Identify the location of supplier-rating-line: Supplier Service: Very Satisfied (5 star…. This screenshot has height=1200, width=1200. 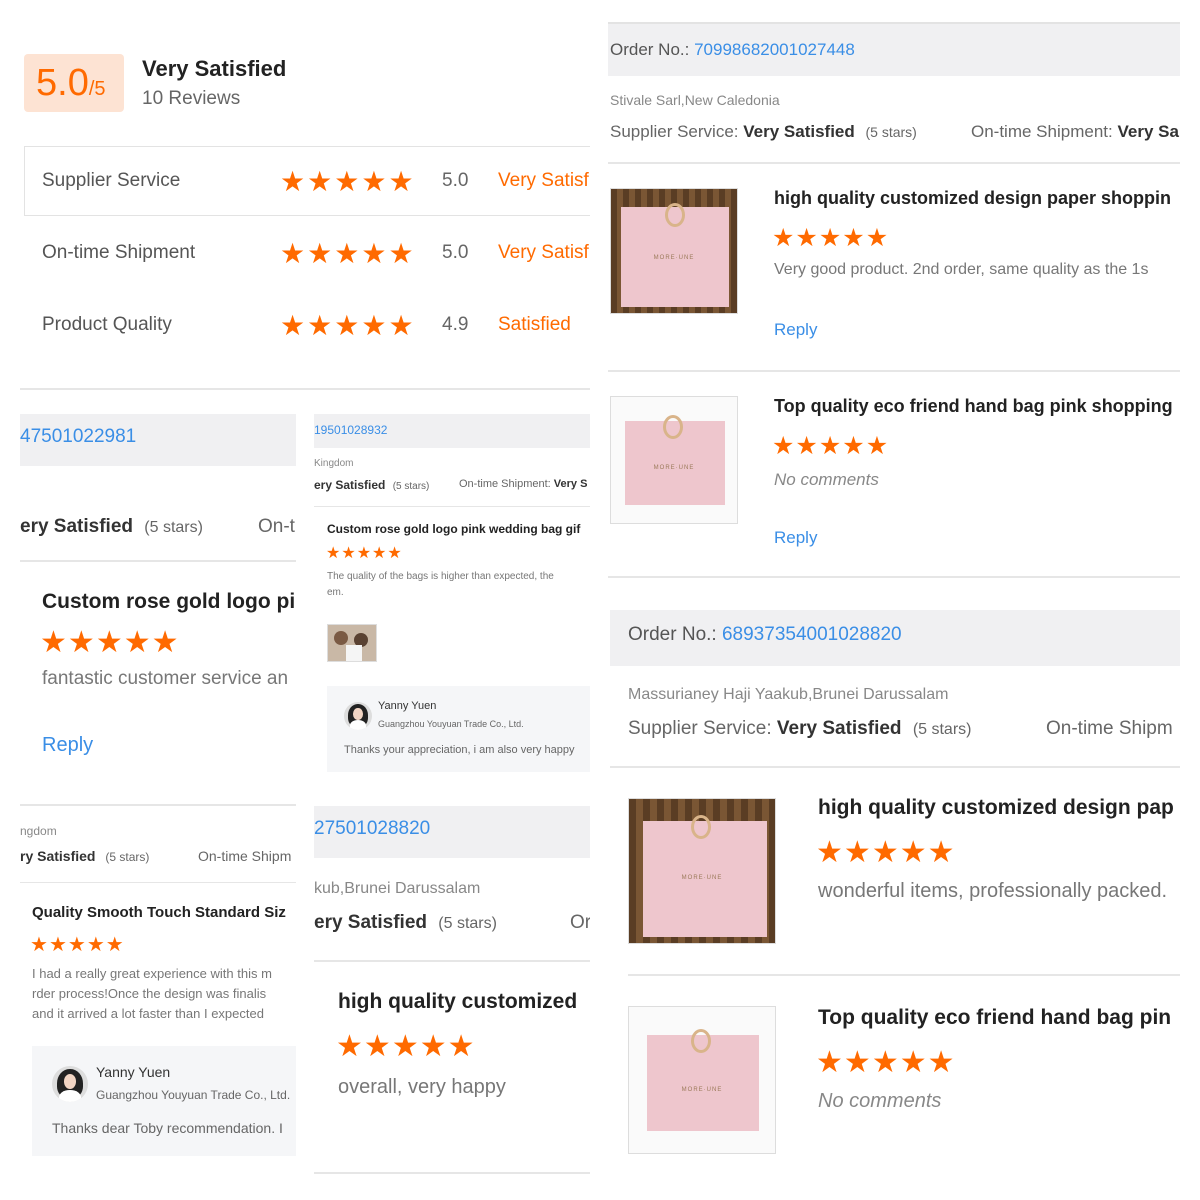
(763, 132).